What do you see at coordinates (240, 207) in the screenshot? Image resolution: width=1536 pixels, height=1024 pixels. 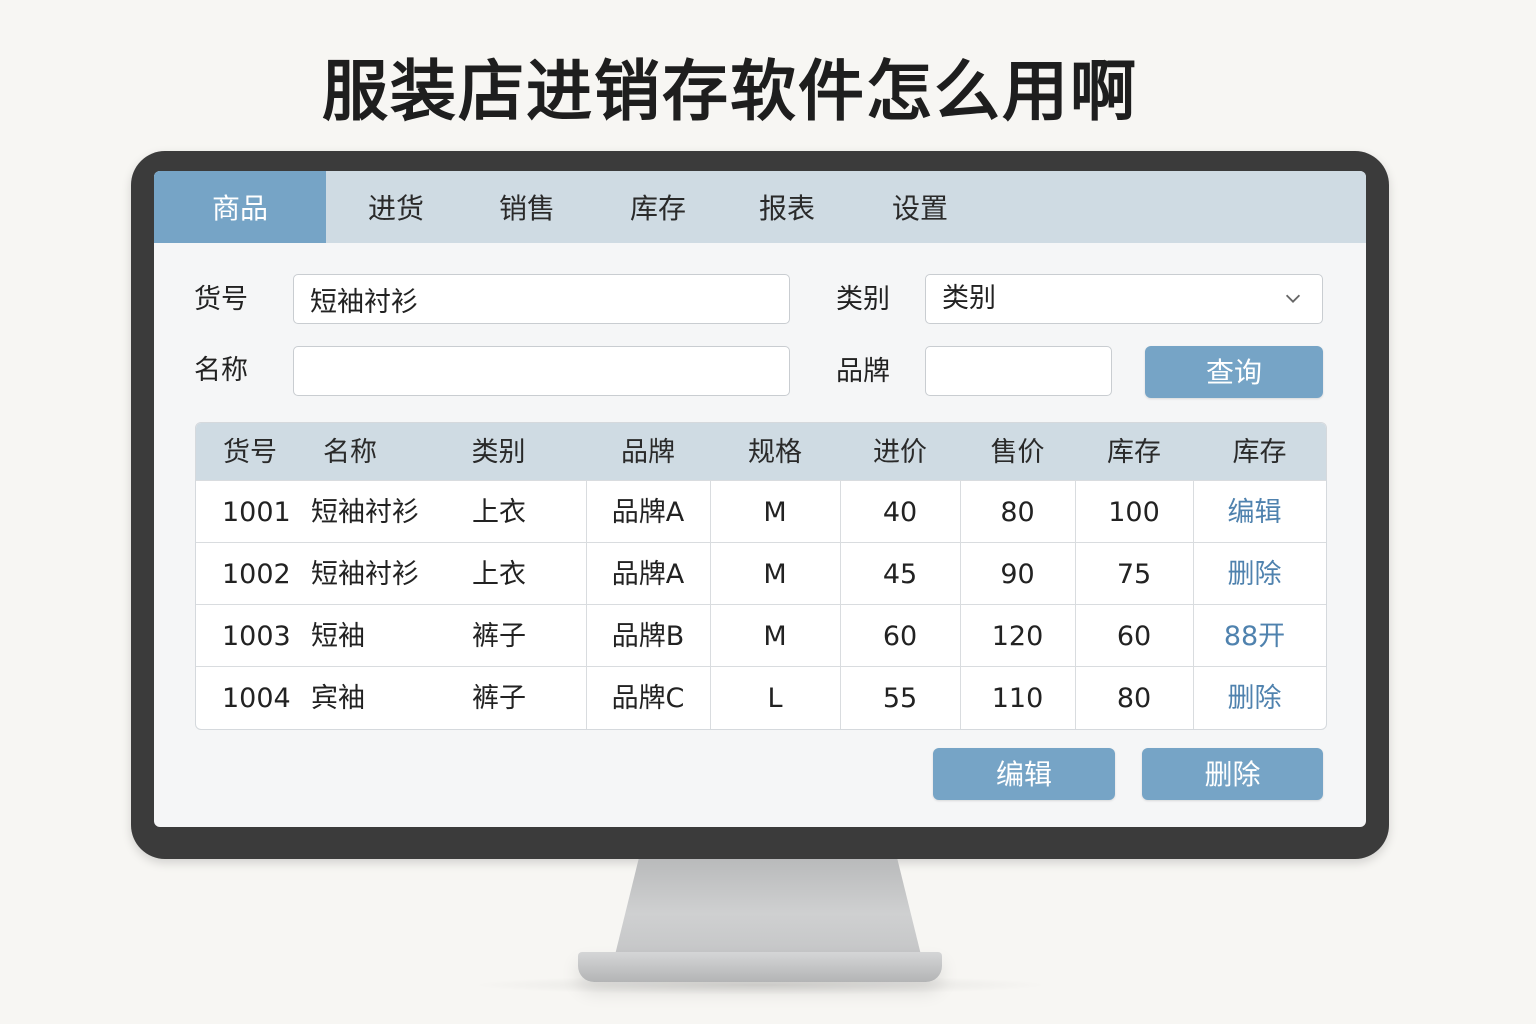 I see `tab-products: 商品` at bounding box center [240, 207].